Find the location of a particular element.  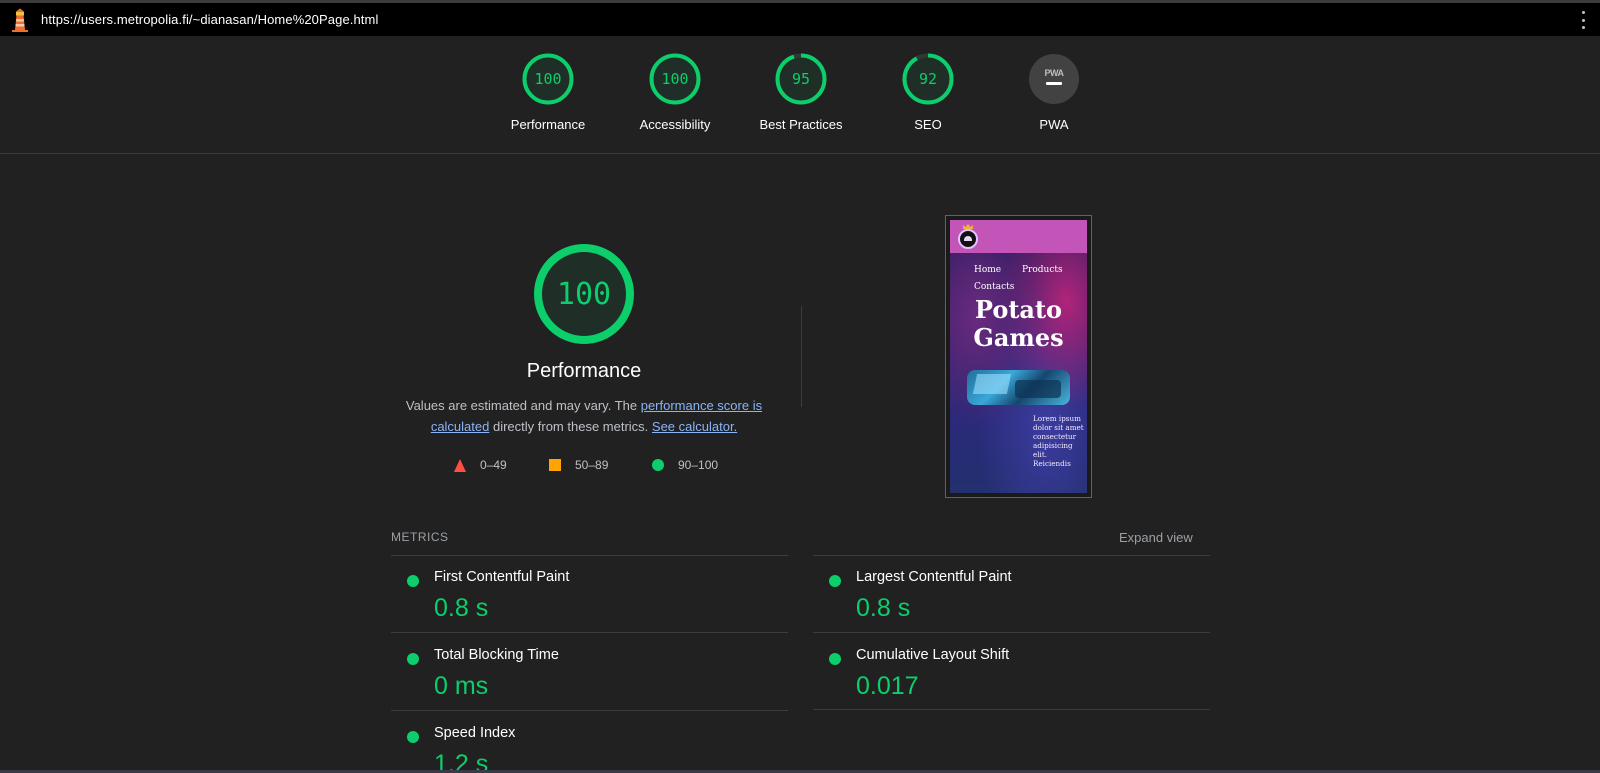

site-hero-image is located at coordinates (1018, 387).